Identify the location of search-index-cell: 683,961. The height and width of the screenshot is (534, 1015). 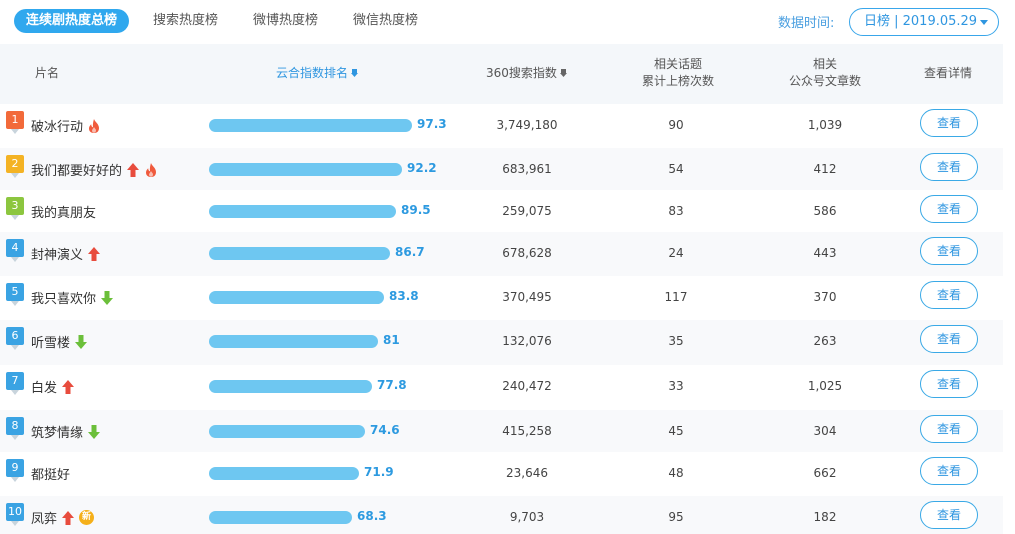
(527, 169).